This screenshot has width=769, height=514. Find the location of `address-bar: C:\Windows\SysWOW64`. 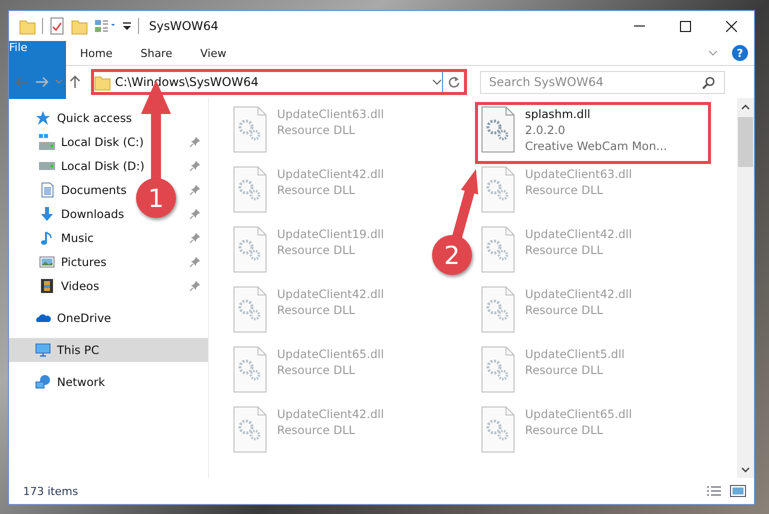

address-bar: C:\Windows\SysWOW64 is located at coordinates (279, 82).